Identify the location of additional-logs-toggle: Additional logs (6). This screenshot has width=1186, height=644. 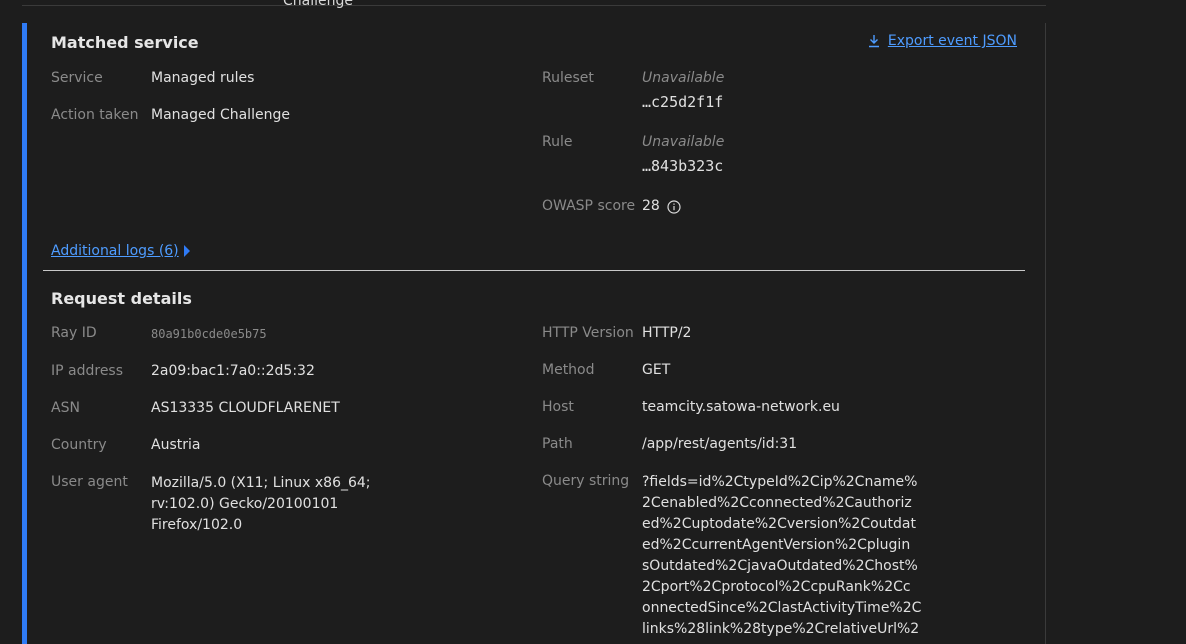
(121, 251).